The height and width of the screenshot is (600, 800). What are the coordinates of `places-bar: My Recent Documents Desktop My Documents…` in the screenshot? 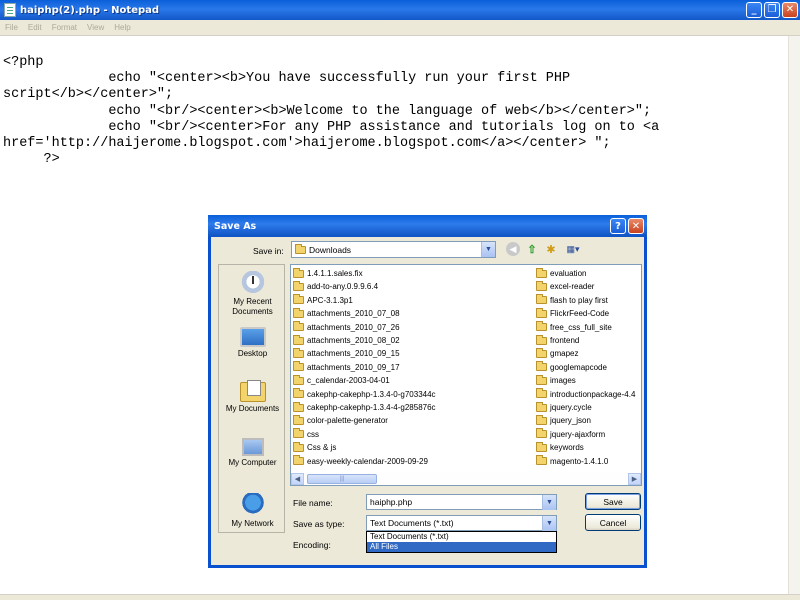 It's located at (251, 398).